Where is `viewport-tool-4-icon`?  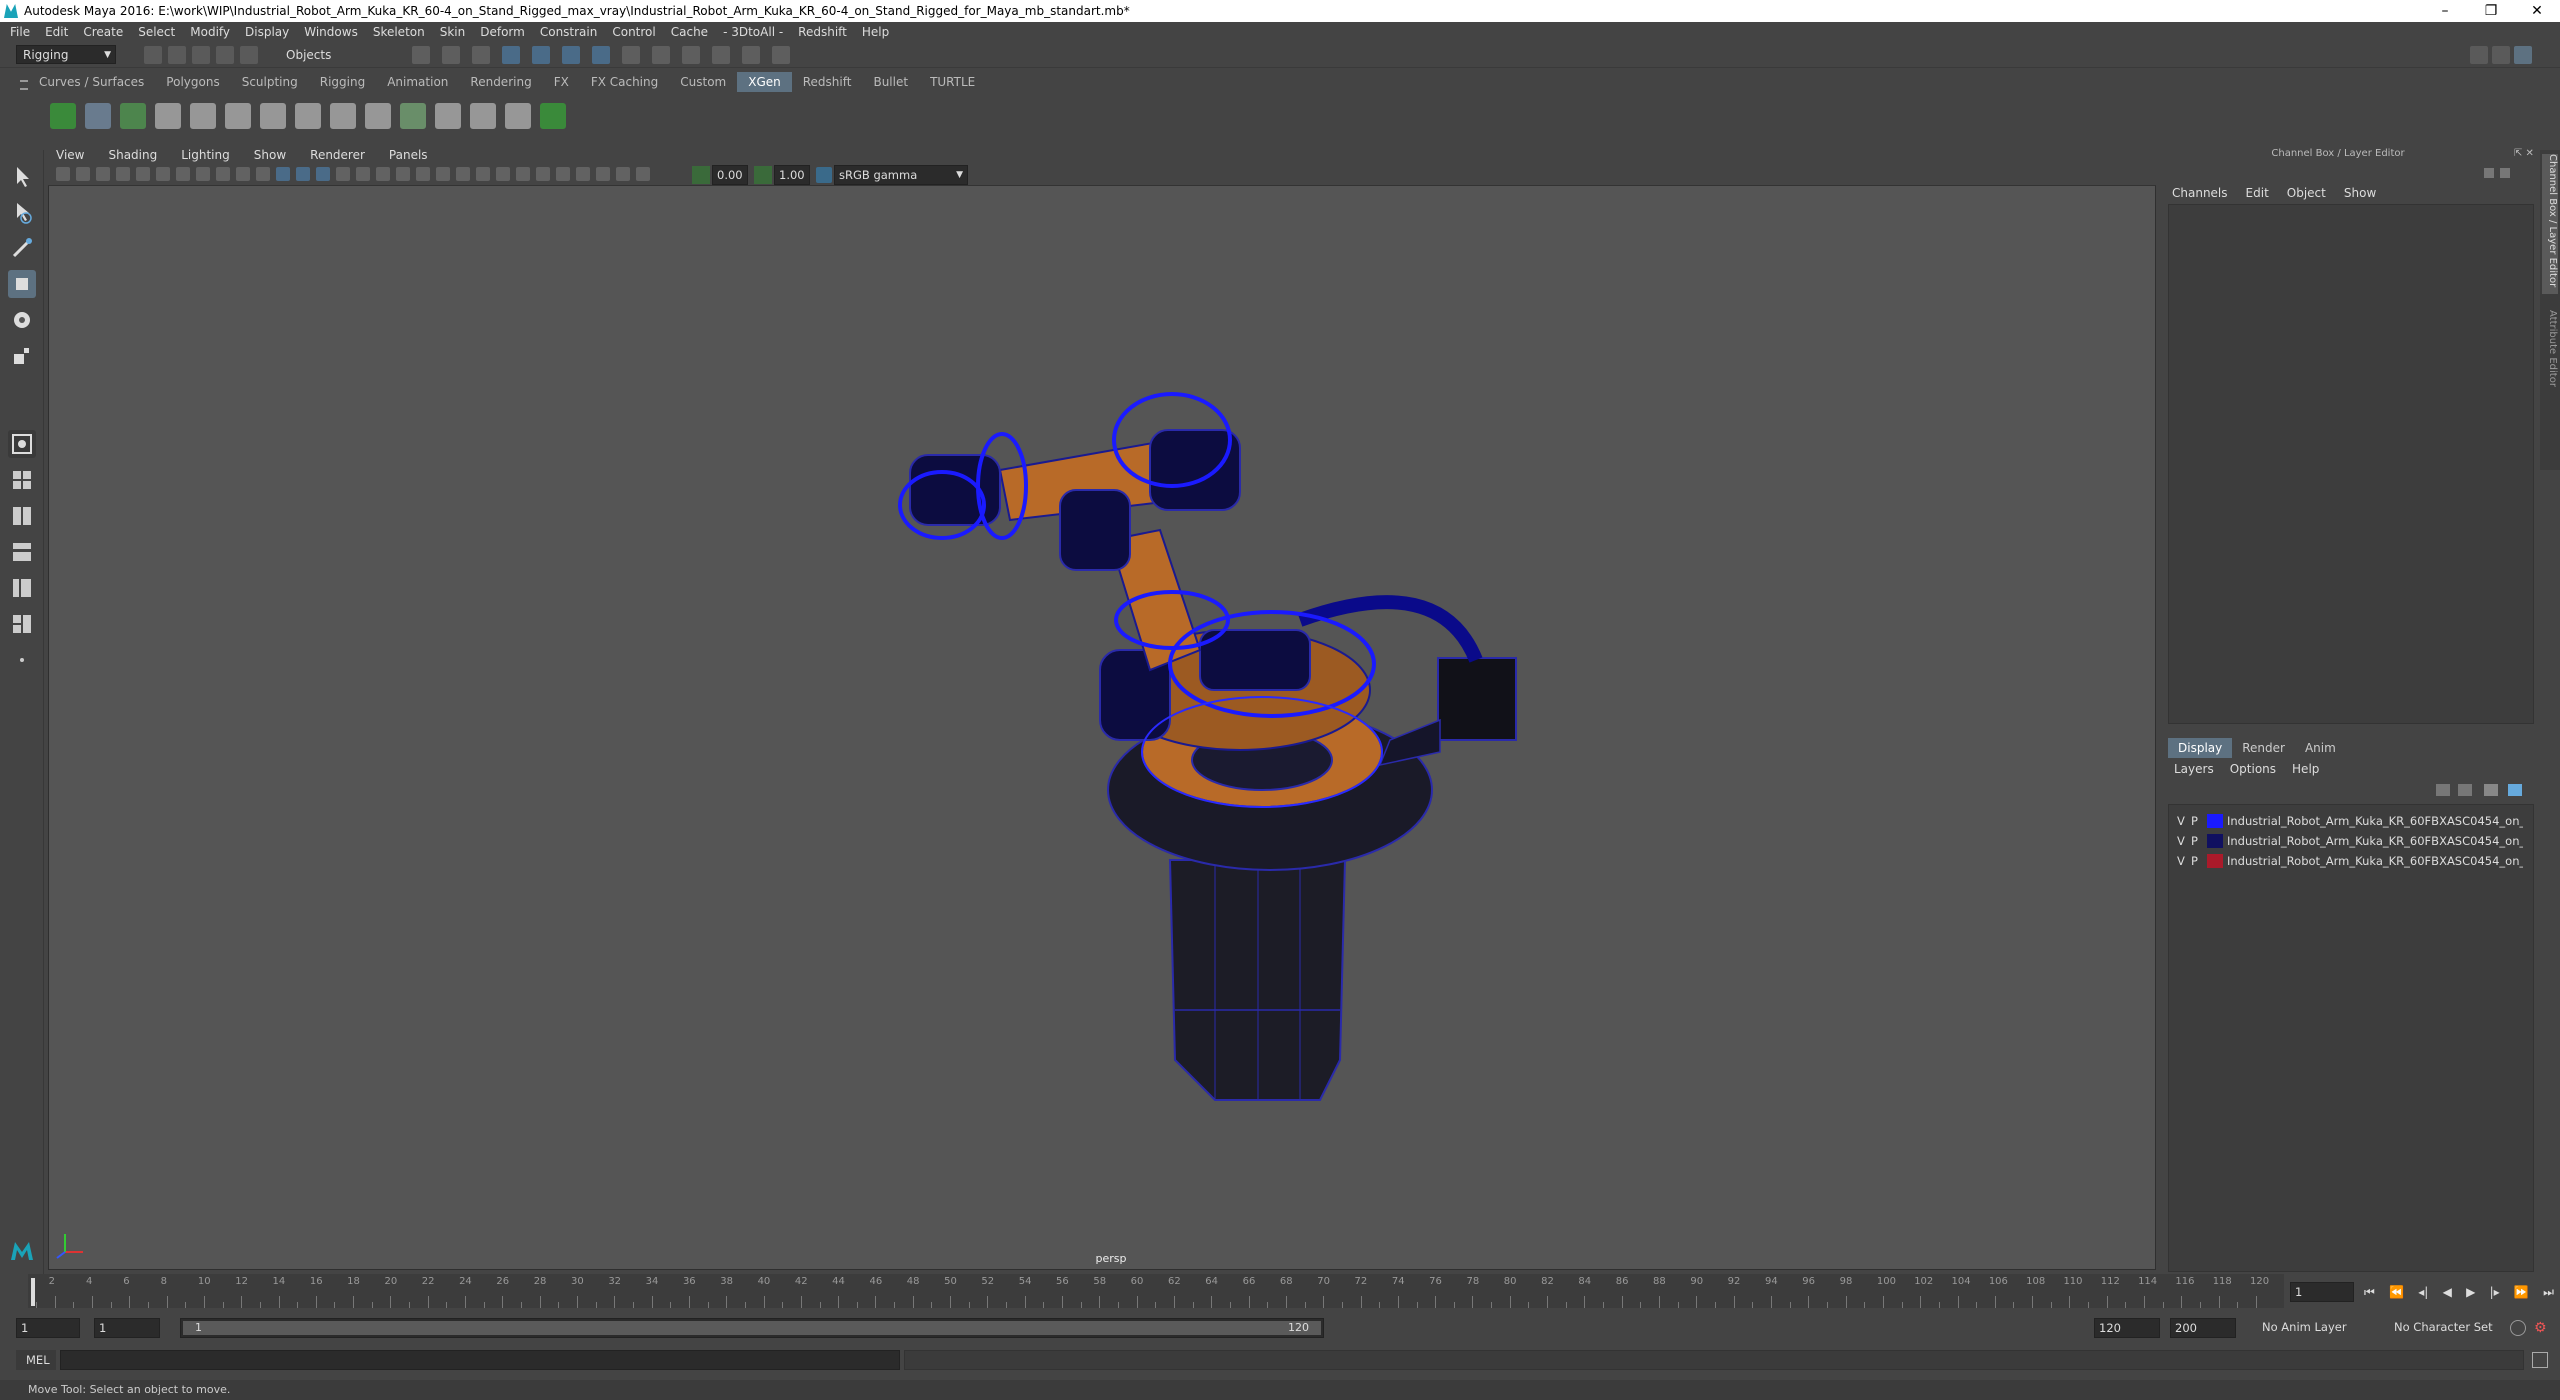 viewport-tool-4-icon is located at coordinates (123, 174).